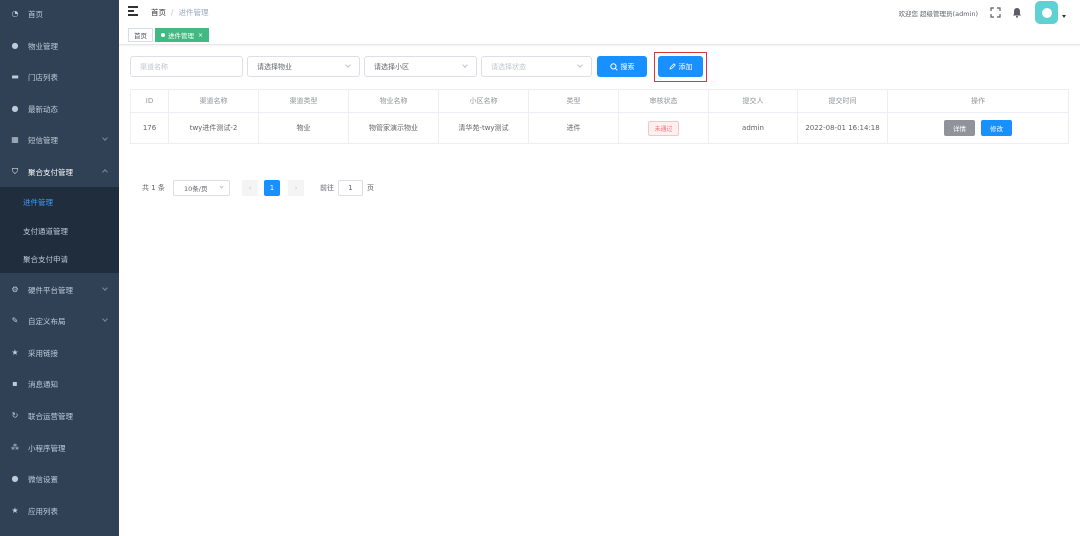  What do you see at coordinates (842, 128) in the screenshot?
I see `cell-submit-time: 2022-08-01 16:14:18` at bounding box center [842, 128].